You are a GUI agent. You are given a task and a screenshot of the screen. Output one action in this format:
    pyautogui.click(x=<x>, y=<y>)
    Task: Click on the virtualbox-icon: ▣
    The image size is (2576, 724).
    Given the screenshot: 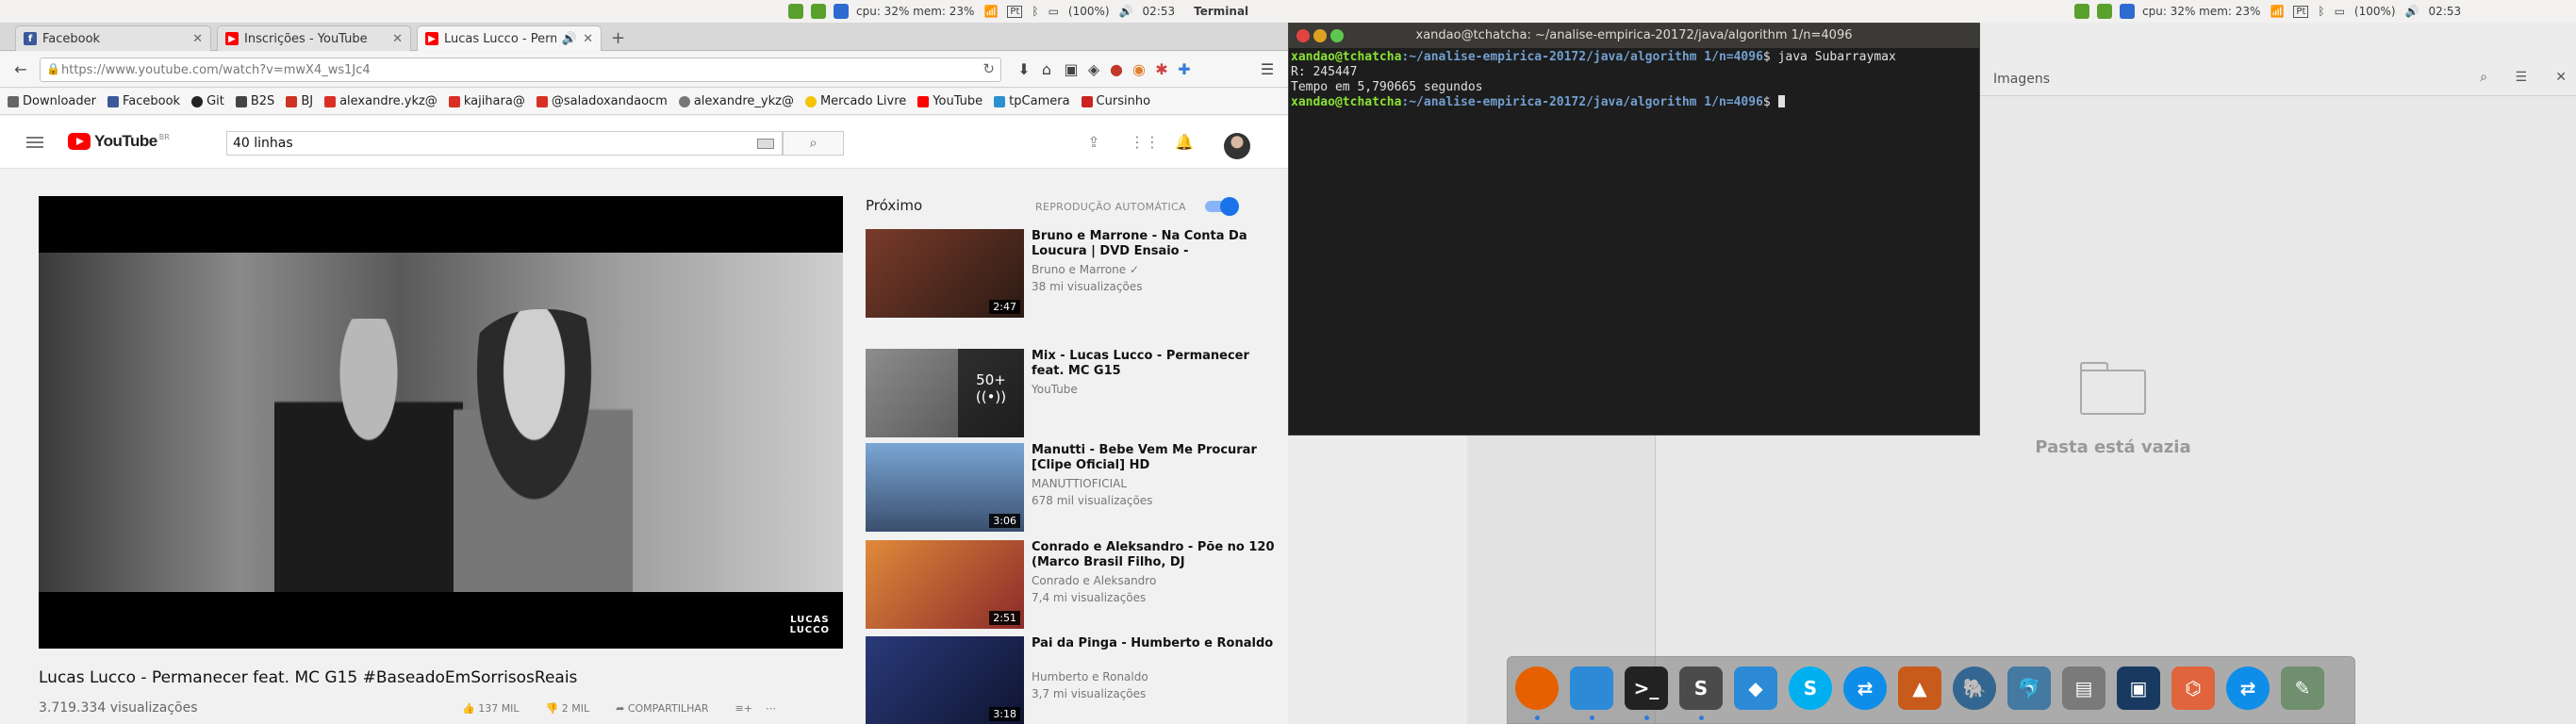 What is the action you would take?
    pyautogui.click(x=2138, y=688)
    